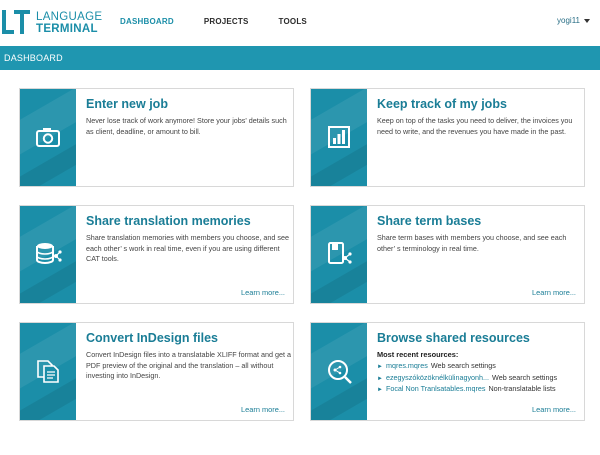 Image resolution: width=600 pixels, height=455 pixels. I want to click on documents-icon, so click(48, 371).